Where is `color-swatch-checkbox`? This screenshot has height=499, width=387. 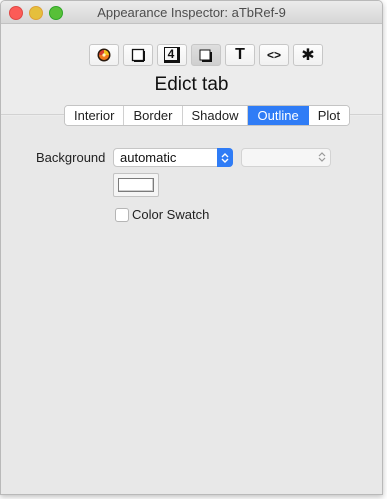
color-swatch-checkbox is located at coordinates (122, 215).